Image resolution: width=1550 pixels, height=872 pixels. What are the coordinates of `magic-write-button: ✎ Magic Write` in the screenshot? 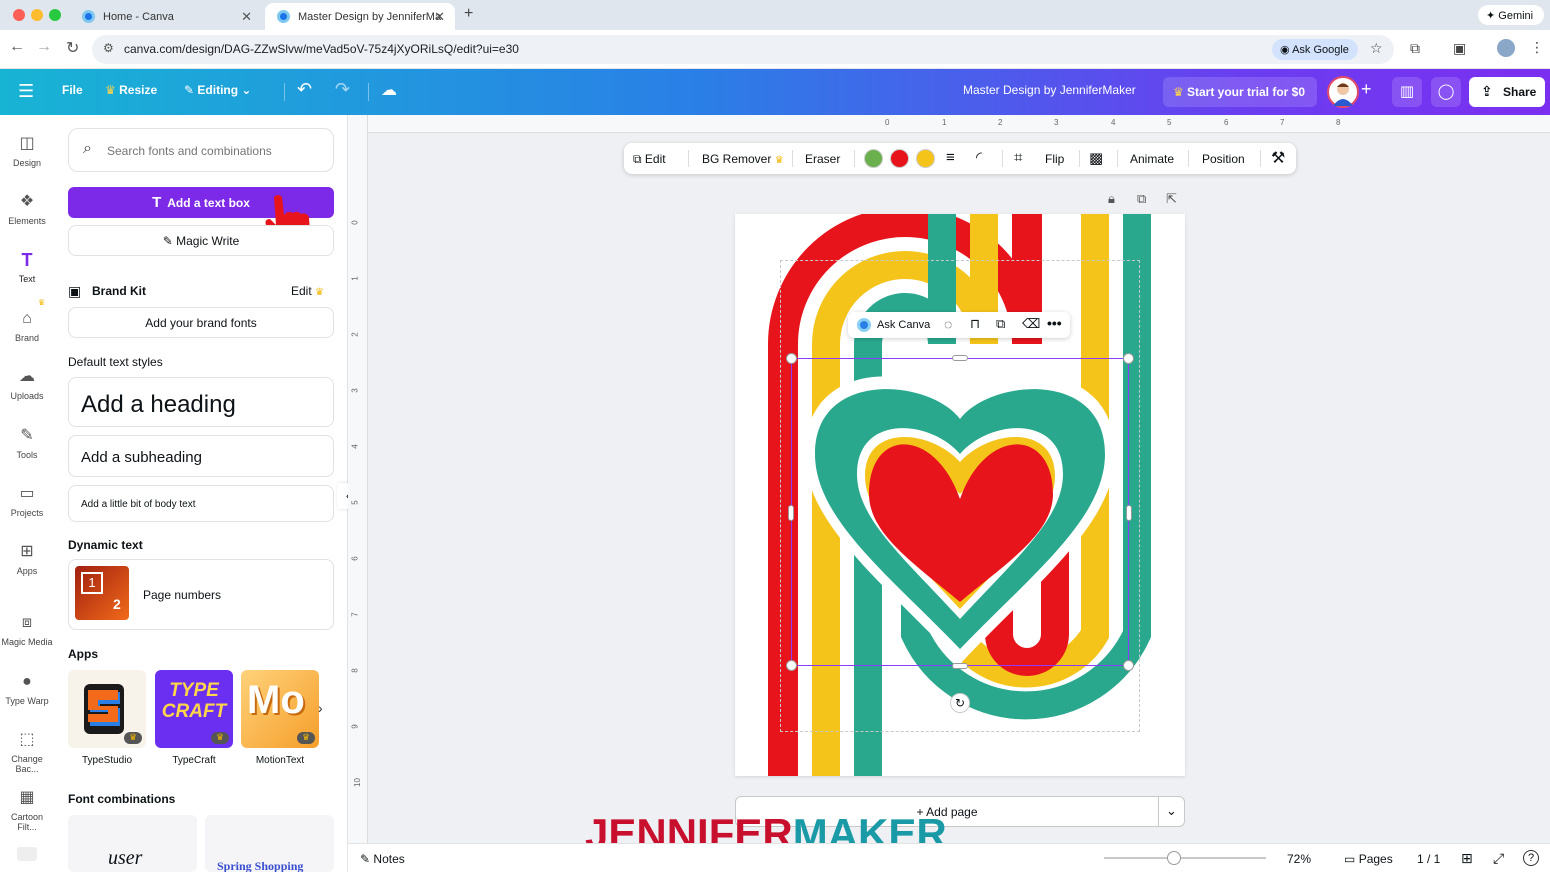 It's located at (201, 240).